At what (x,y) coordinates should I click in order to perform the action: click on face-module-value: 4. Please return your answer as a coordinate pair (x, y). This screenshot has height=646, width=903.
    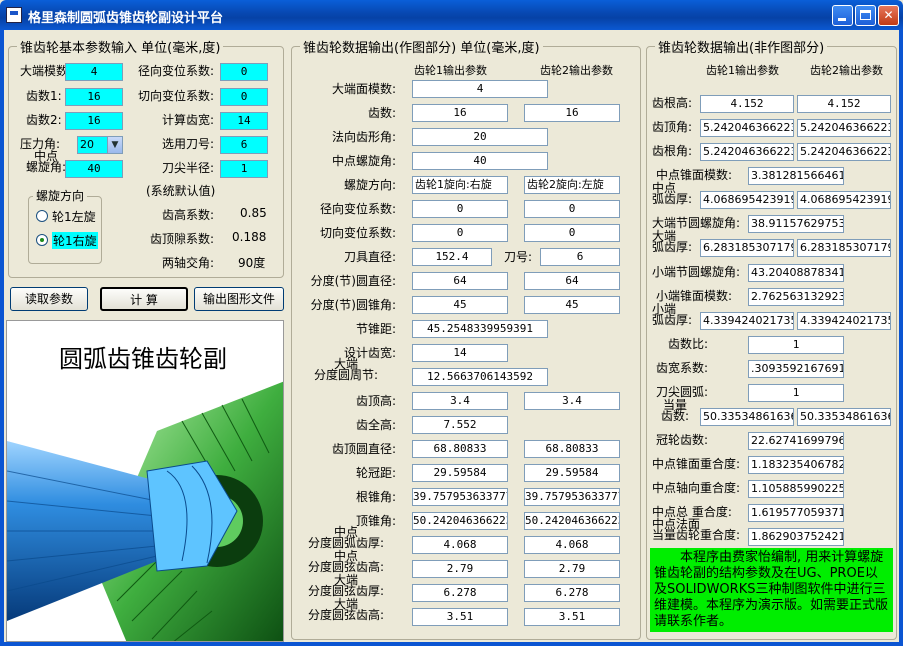
    Looking at the image, I should click on (480, 89).